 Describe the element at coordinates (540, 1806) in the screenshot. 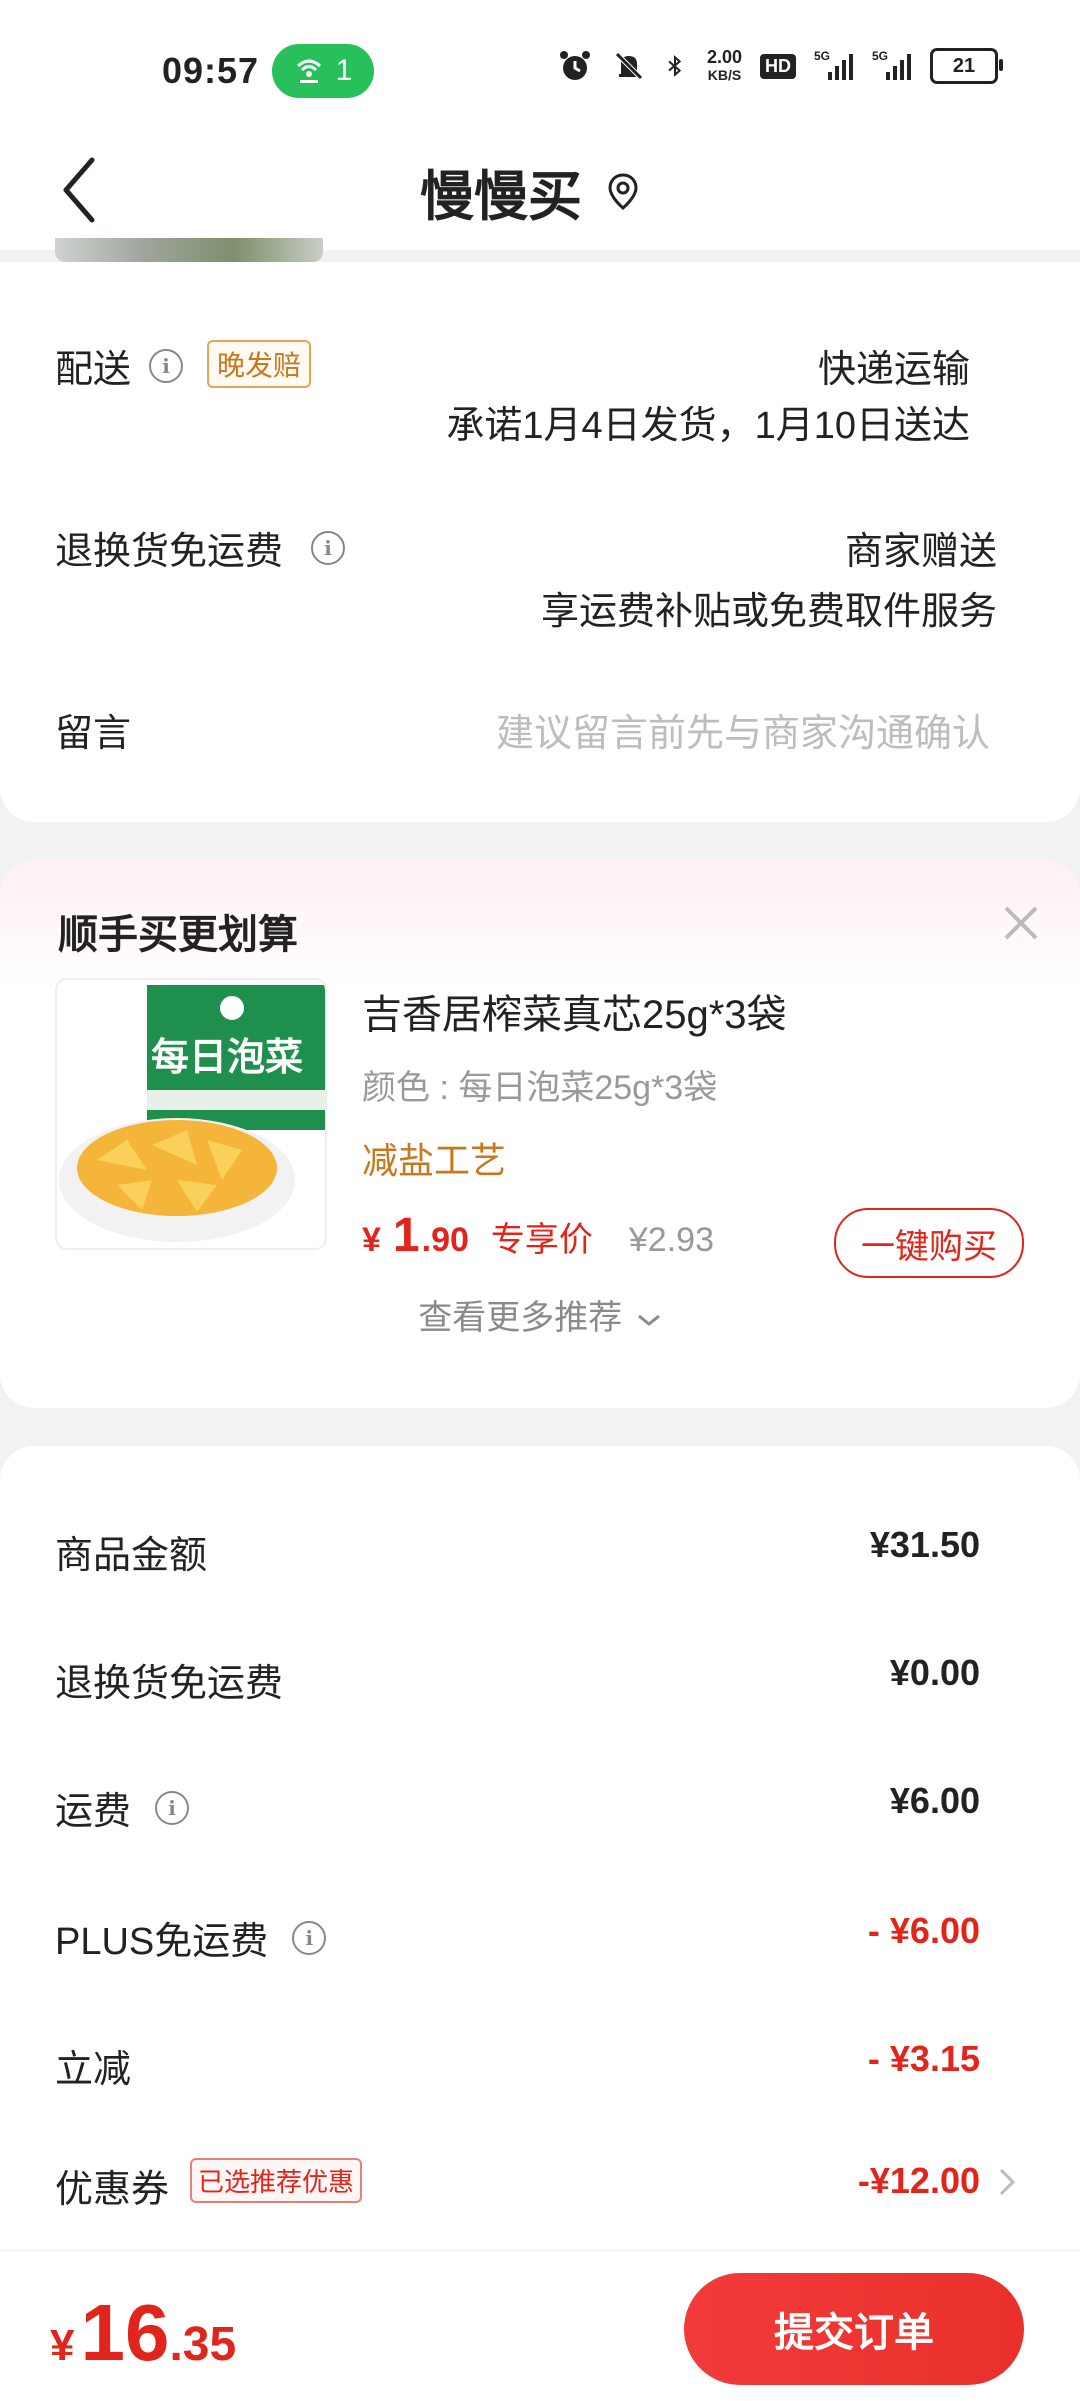

I see `summary-row: 运费 i ¥6.00` at that location.